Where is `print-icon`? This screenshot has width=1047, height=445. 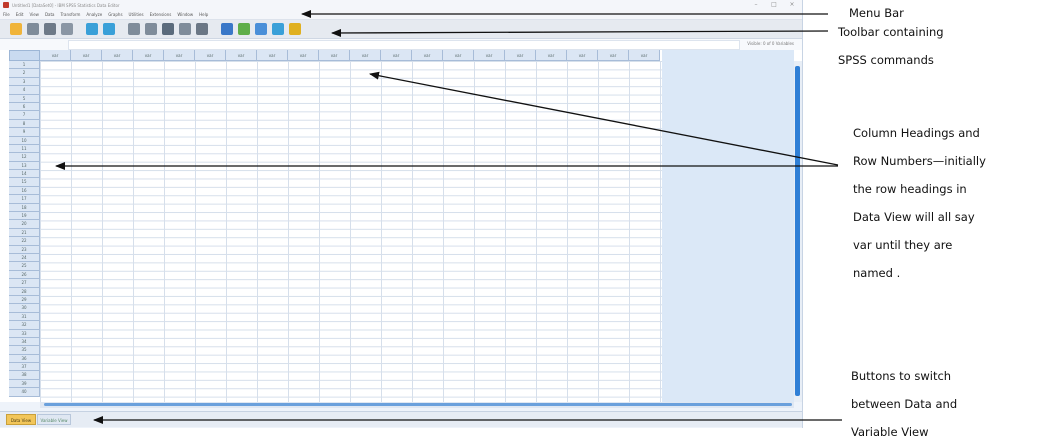 print-icon is located at coordinates (50, 29).